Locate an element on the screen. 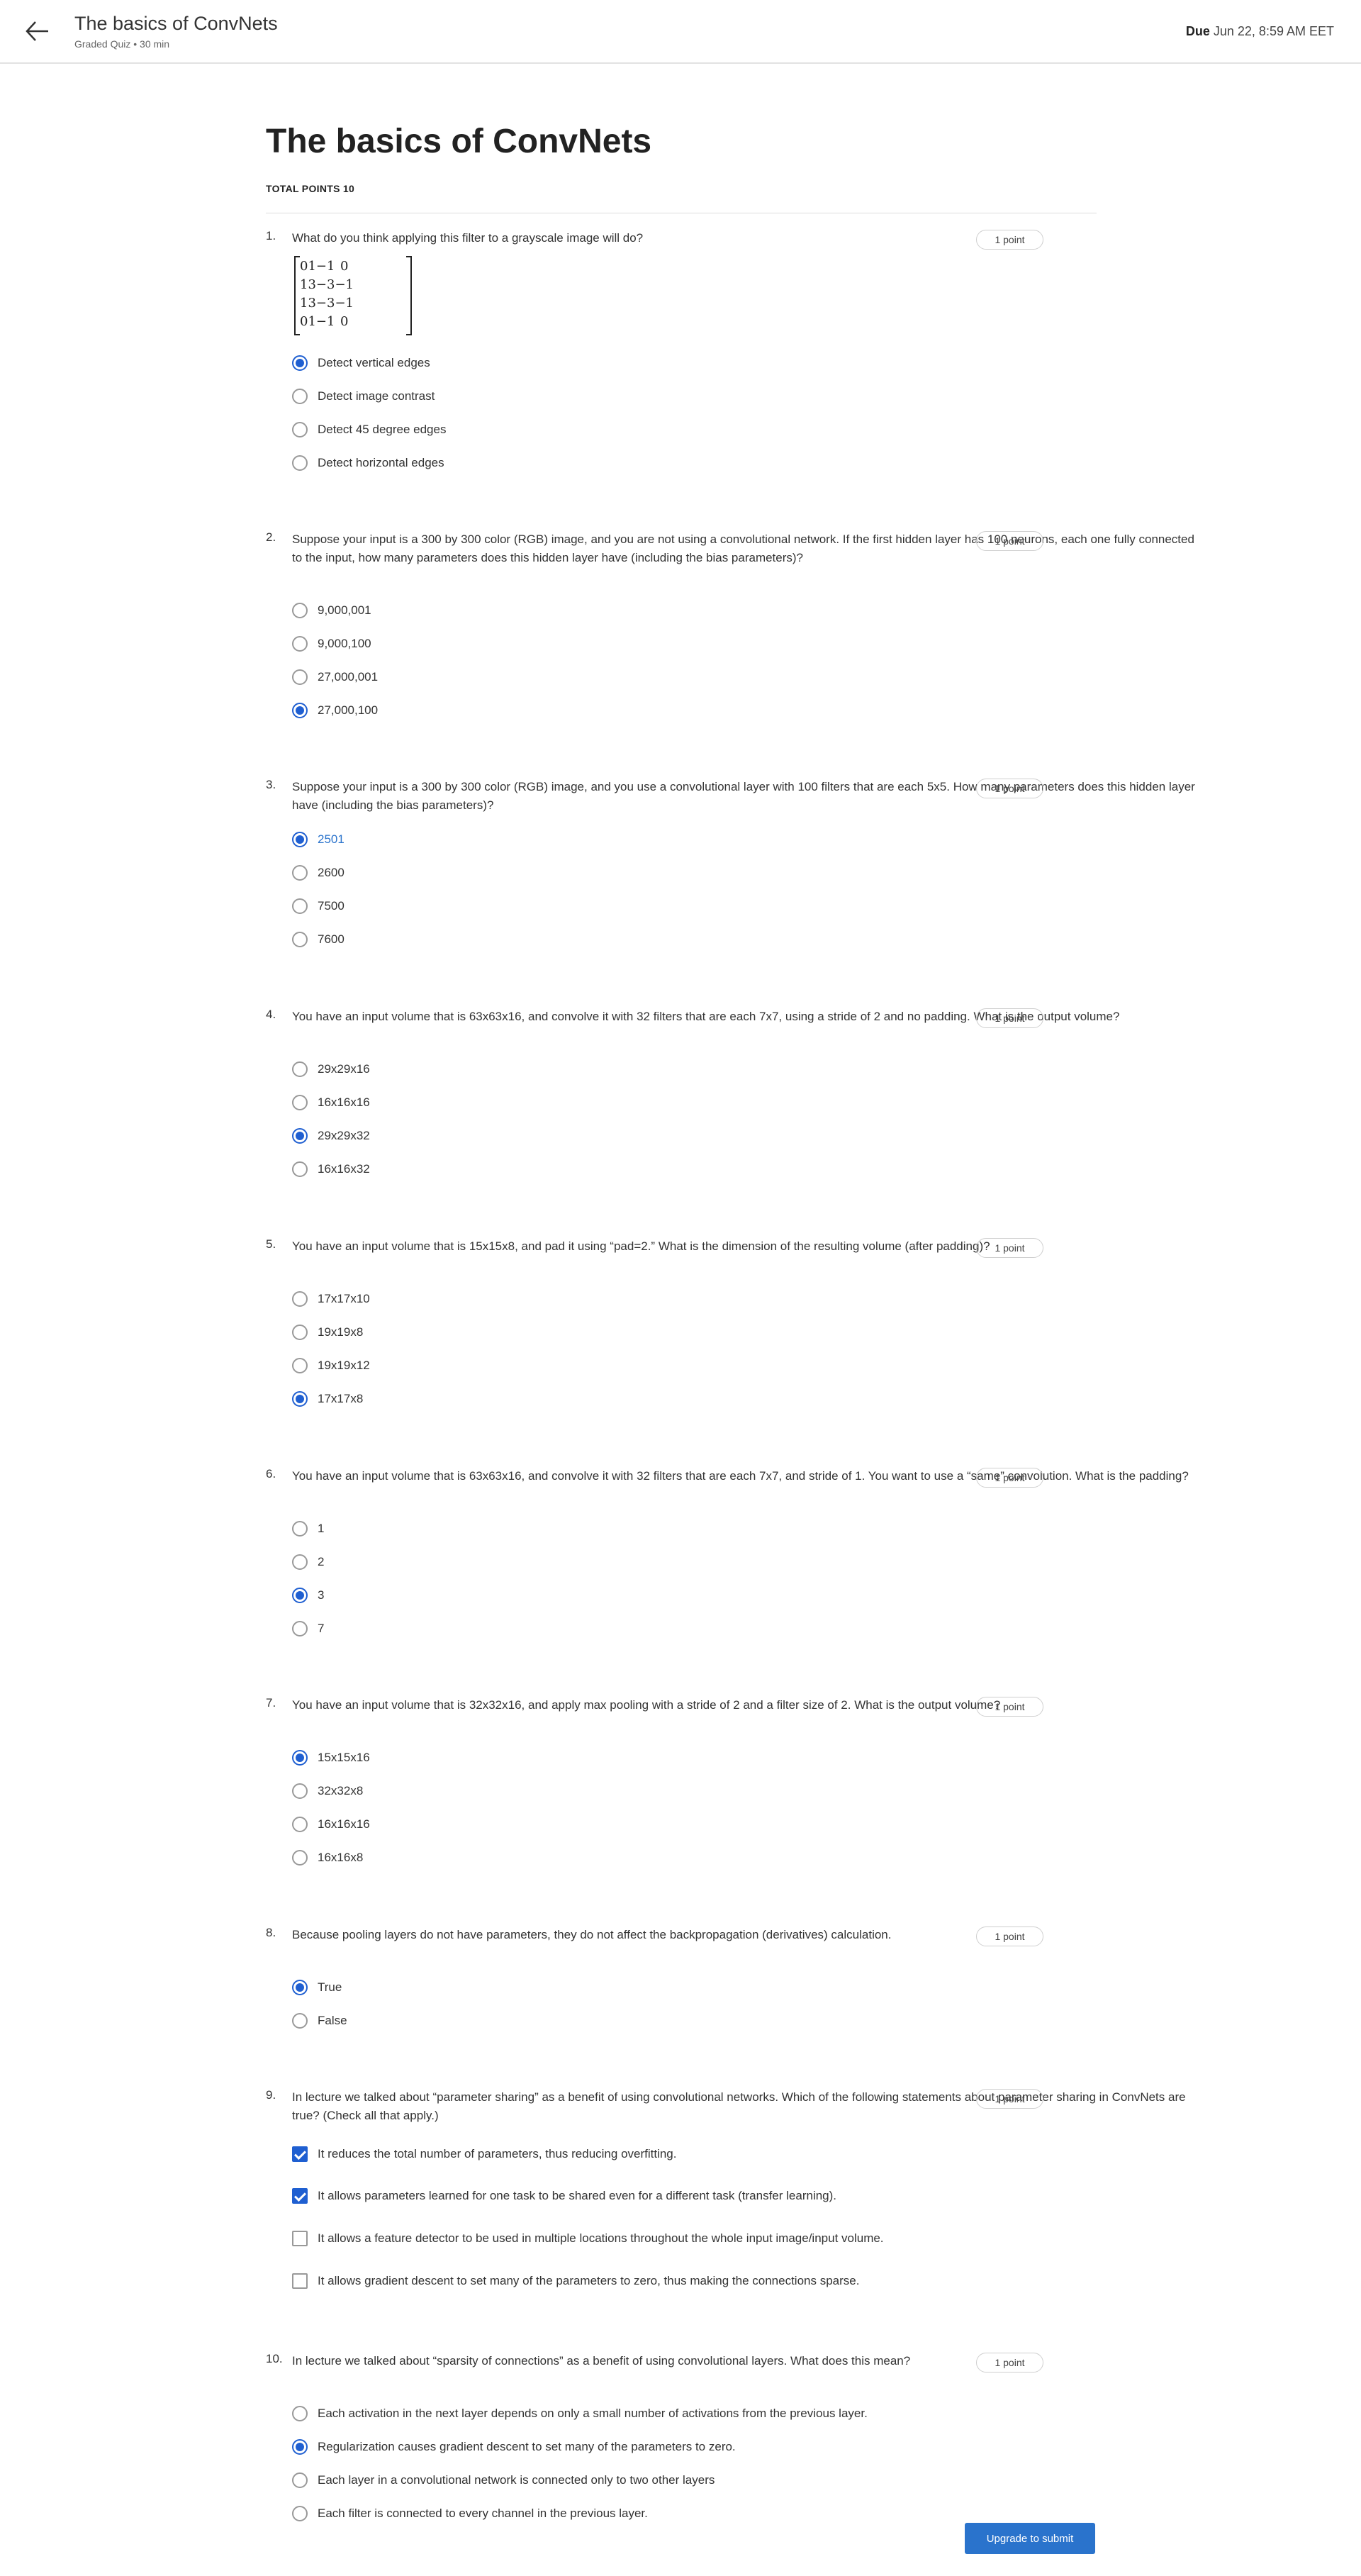 The image size is (1361, 2576). answer-option: 7 is located at coordinates (308, 1628).